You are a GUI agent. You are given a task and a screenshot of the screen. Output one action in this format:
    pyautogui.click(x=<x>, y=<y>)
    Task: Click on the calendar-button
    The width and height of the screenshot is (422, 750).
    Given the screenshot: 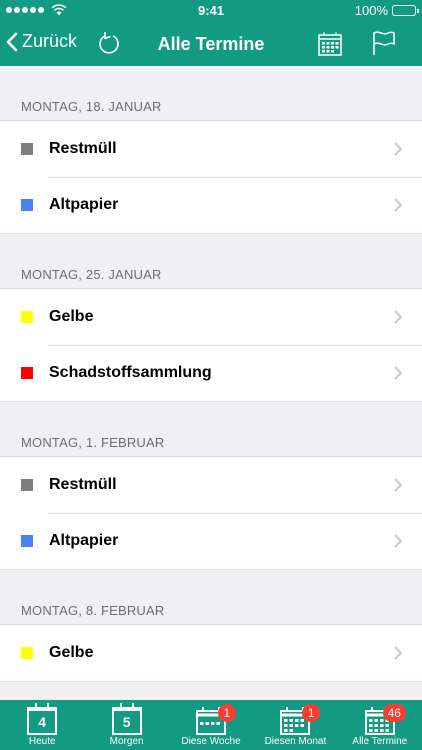 What is the action you would take?
    pyautogui.click(x=330, y=46)
    